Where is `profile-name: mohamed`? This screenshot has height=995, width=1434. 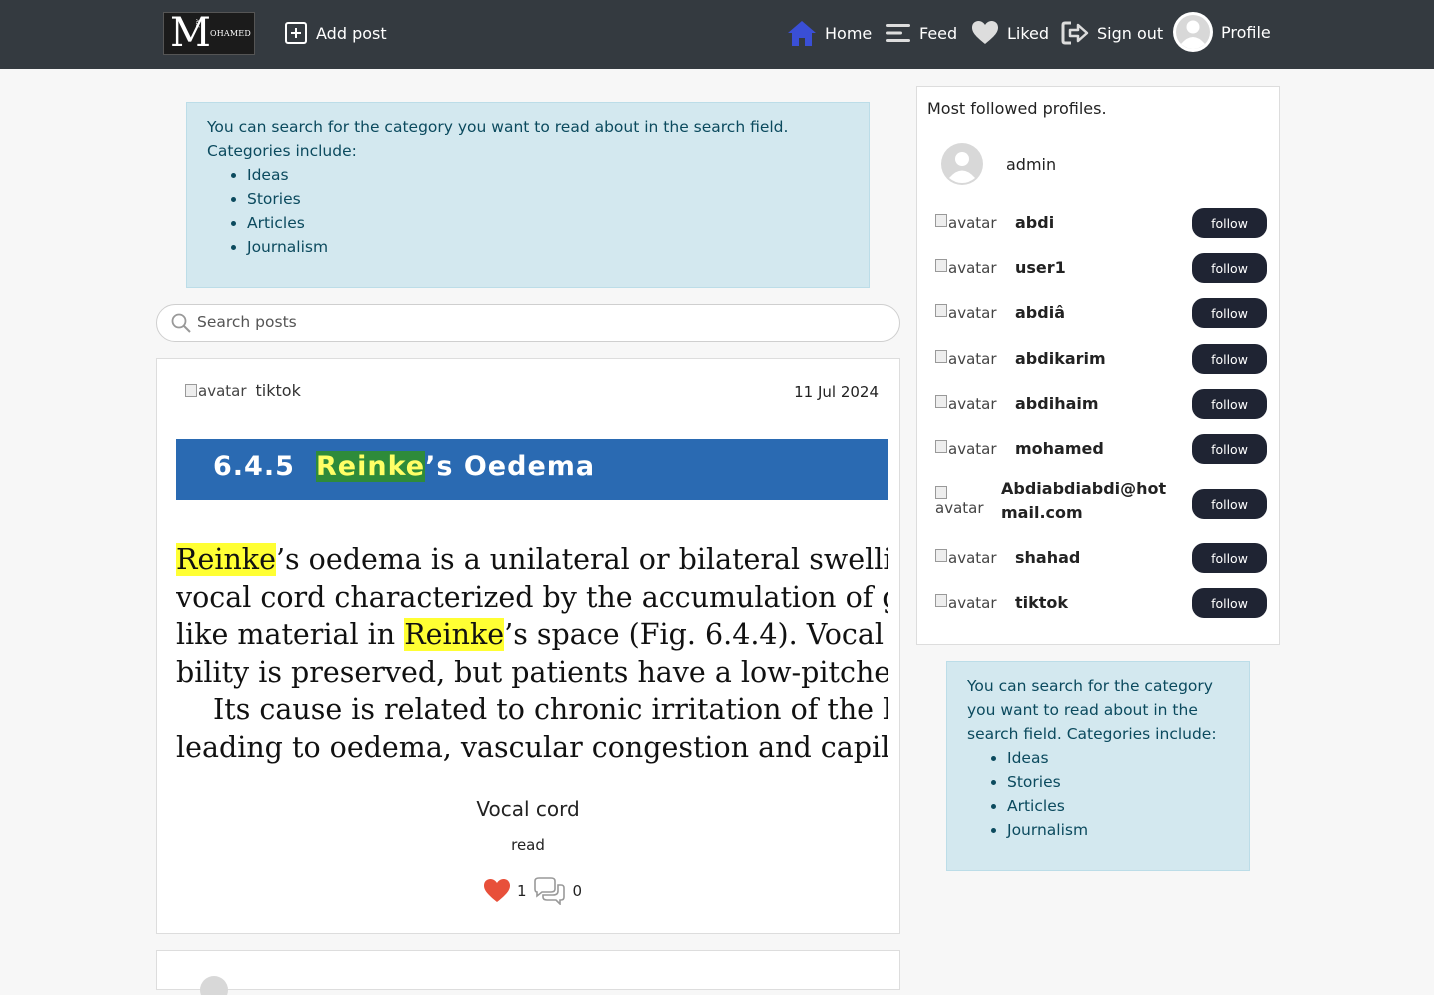 profile-name: mohamed is located at coordinates (1059, 448).